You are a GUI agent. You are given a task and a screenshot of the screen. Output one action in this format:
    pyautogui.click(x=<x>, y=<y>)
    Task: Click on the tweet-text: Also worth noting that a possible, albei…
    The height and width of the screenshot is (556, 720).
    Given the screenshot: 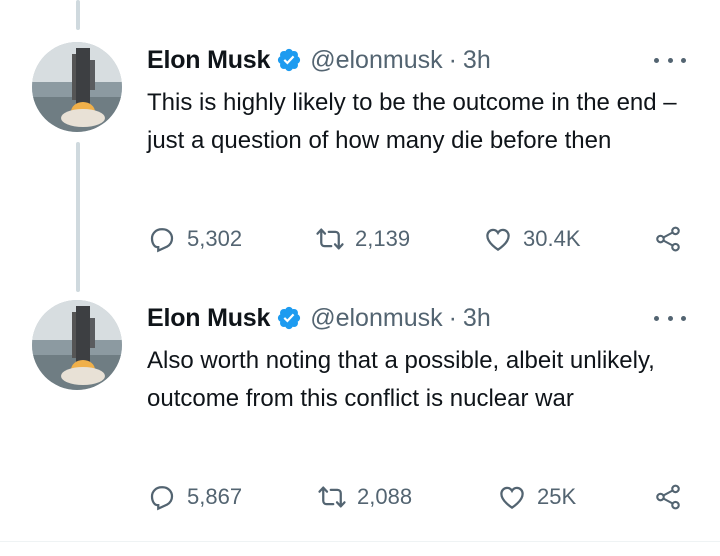 What is the action you would take?
    pyautogui.click(x=401, y=379)
    